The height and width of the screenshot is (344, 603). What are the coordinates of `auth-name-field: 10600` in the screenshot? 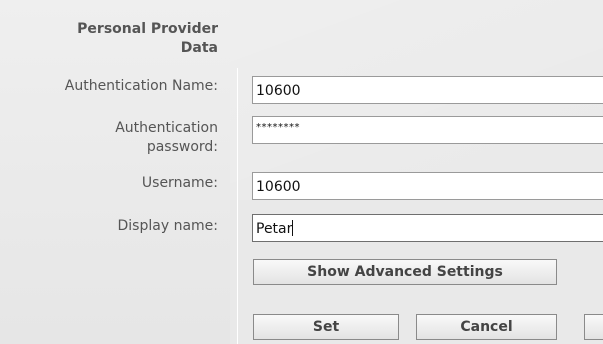 It's located at (427, 90).